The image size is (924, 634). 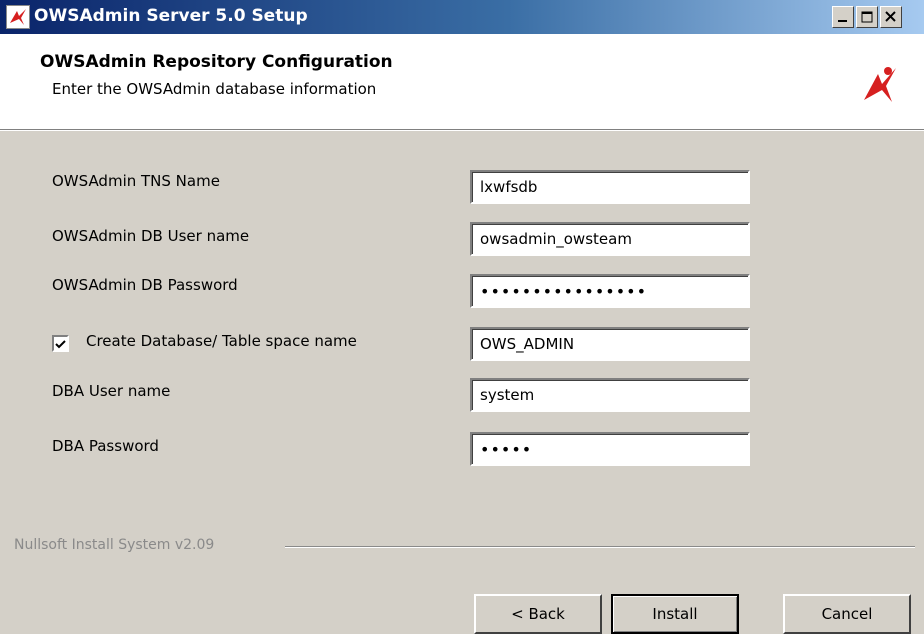 I want to click on page-subtitle: Enter the OWSAdmin database information, so click(x=214, y=89).